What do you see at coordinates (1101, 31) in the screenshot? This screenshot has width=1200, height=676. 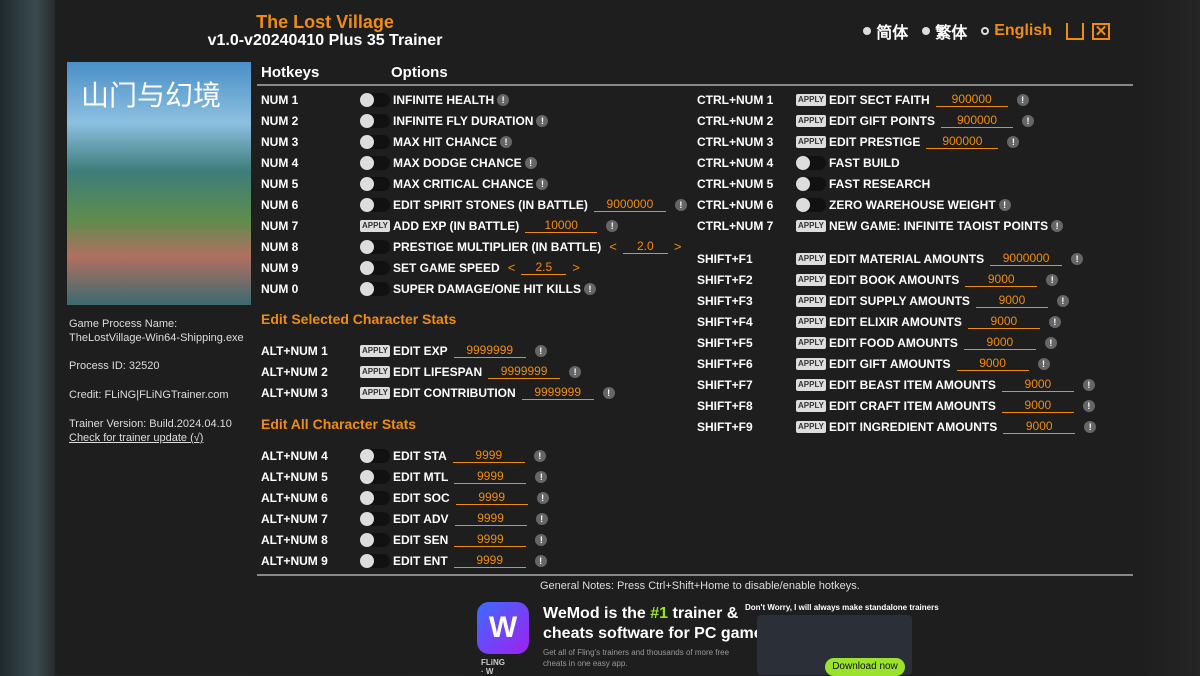 I see `close-icon: ✕` at bounding box center [1101, 31].